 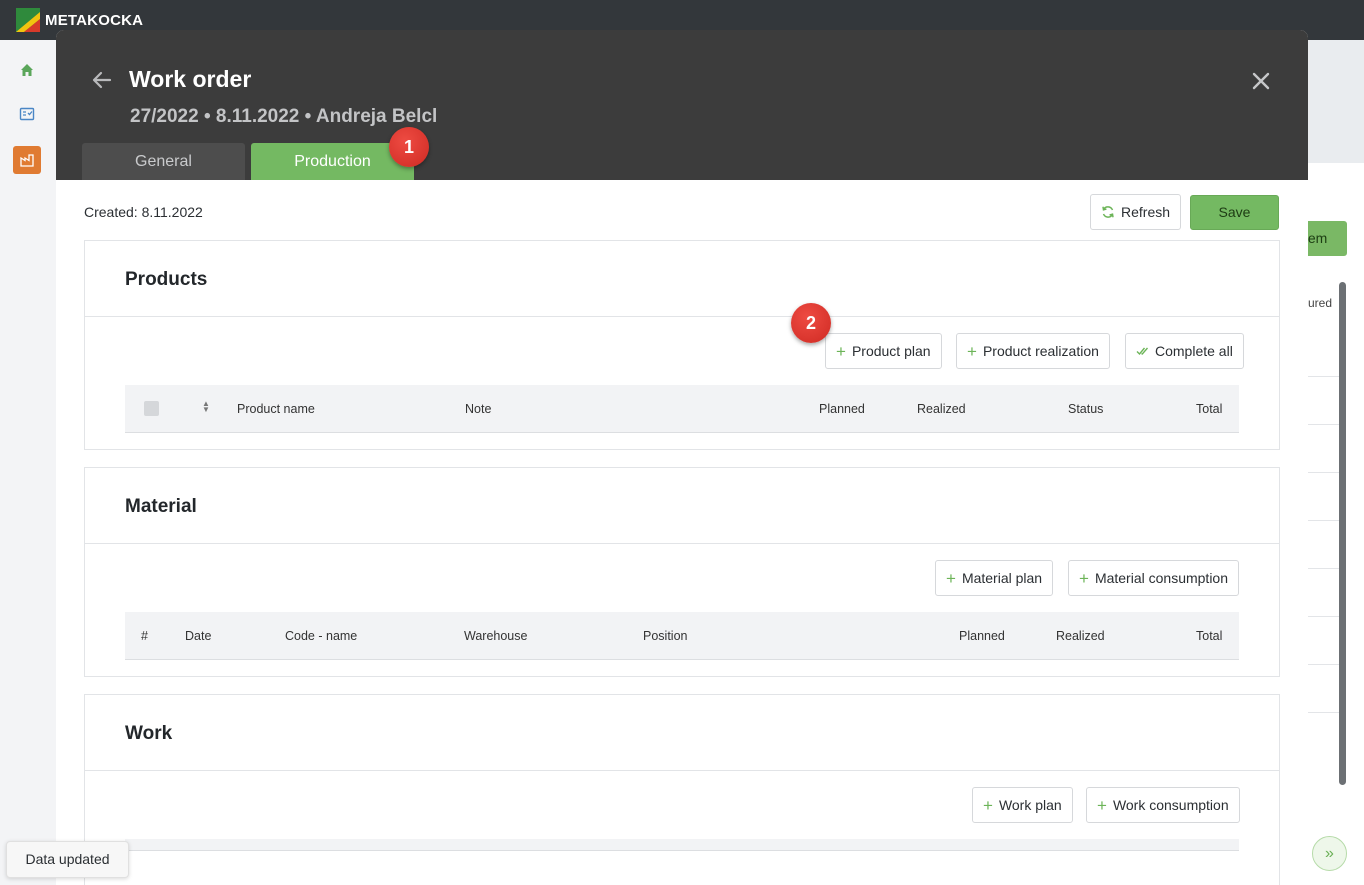 I want to click on select-all-checkbox, so click(x=151, y=408).